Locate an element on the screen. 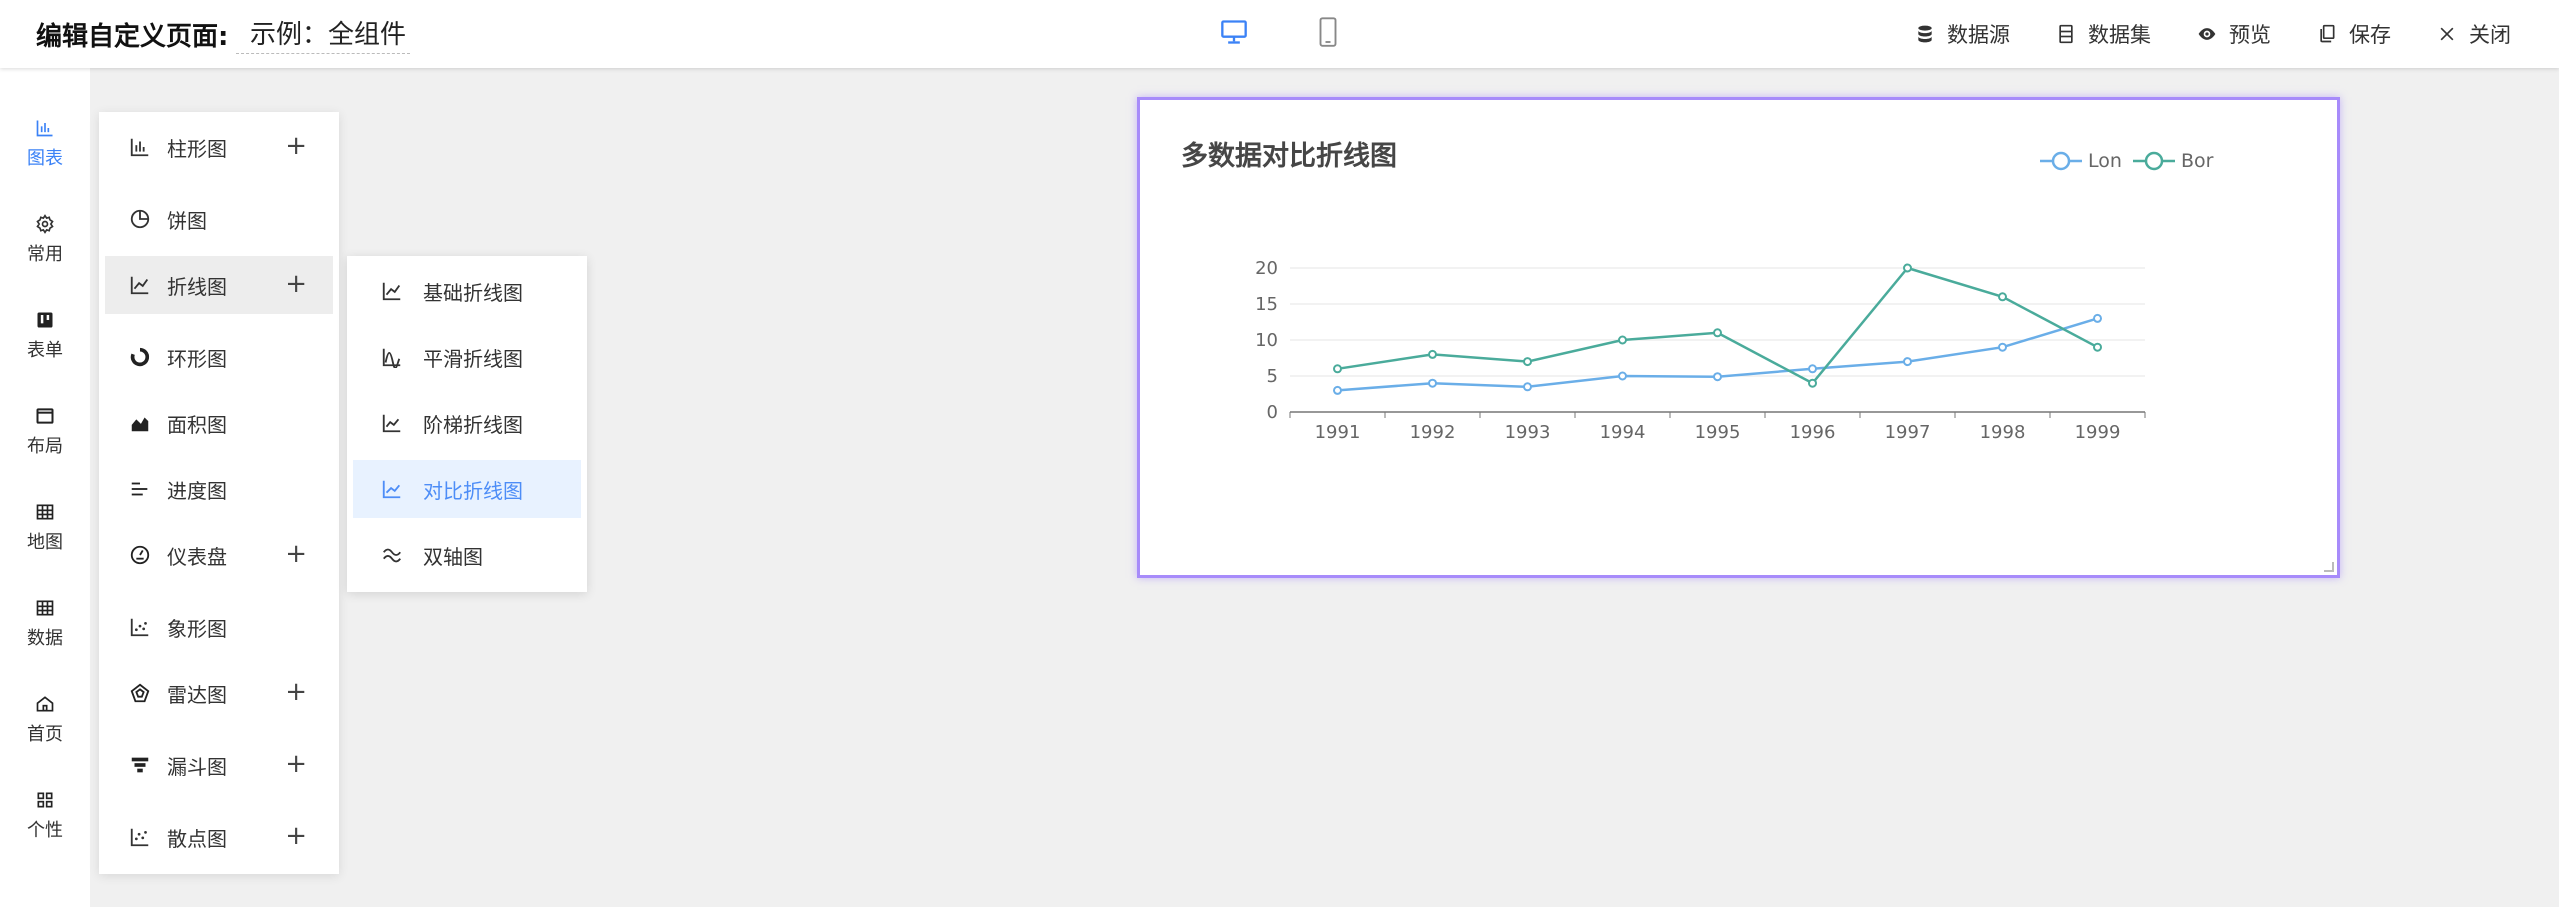  menu-item-pictorial: 象形图 is located at coordinates (219, 627).